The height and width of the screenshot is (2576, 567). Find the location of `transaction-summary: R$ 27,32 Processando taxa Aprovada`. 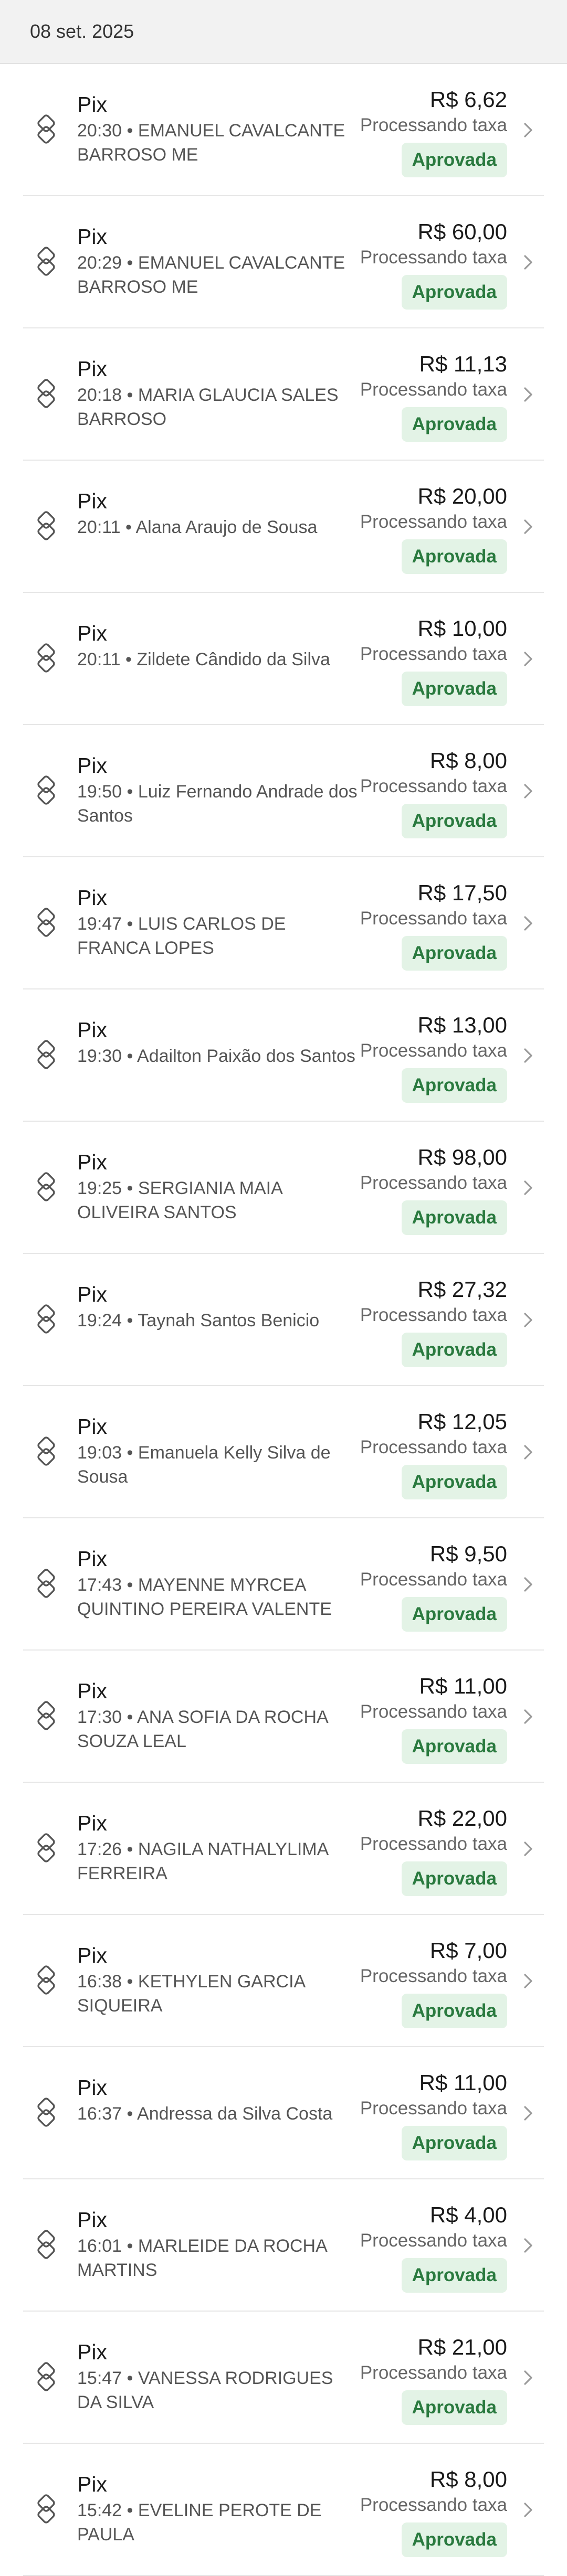

transaction-summary: R$ 27,32 Processando taxa Aprovada is located at coordinates (433, 1321).